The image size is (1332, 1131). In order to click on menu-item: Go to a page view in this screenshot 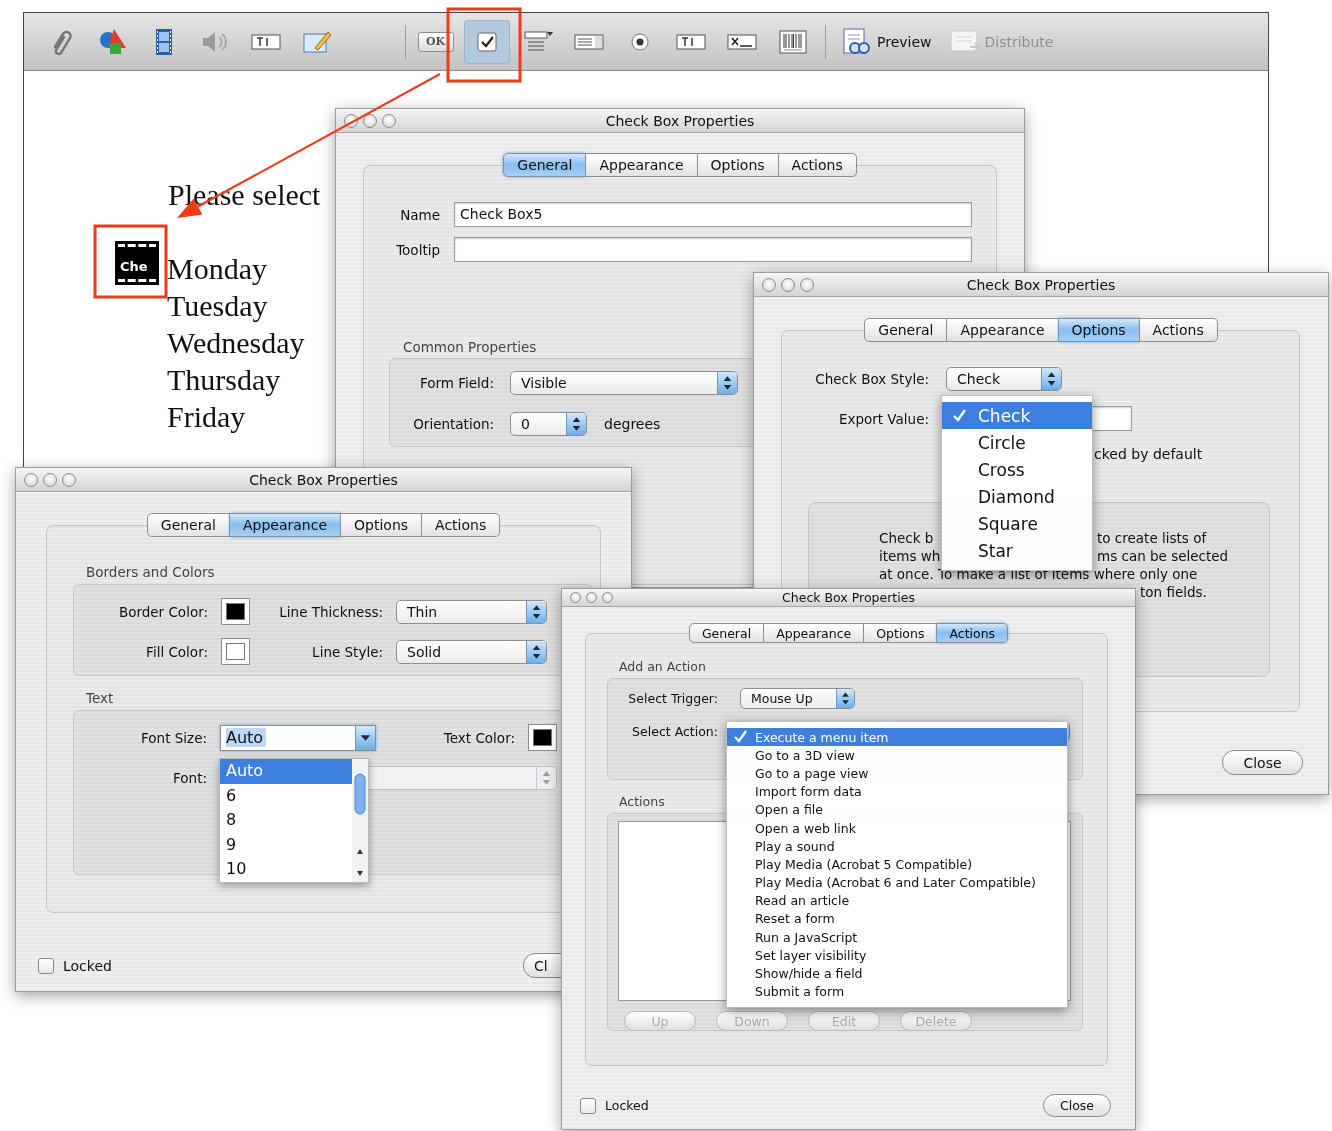, I will do `click(897, 773)`.